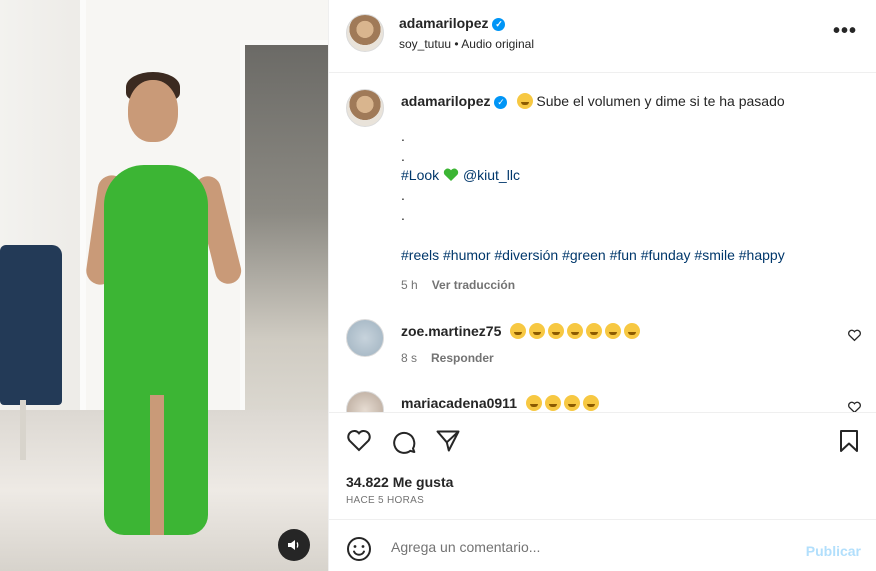  Describe the element at coordinates (581, 547) in the screenshot. I see `comment-input` at that location.